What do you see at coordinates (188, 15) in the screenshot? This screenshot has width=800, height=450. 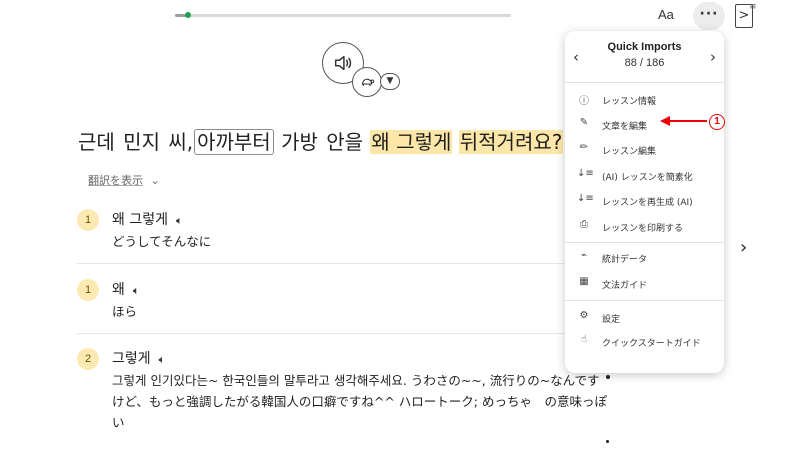 I see `progress-handle` at bounding box center [188, 15].